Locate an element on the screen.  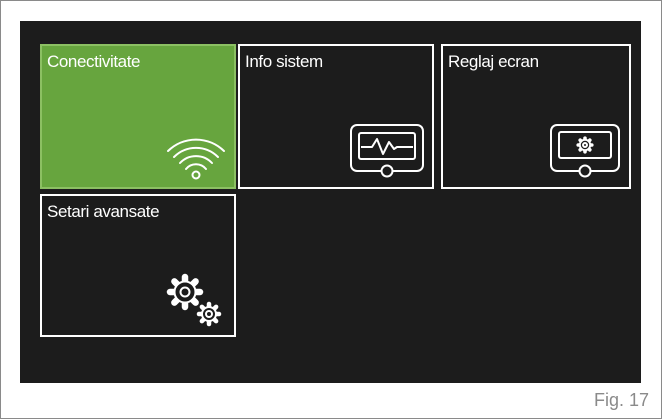
display-settings-icon is located at coordinates (585, 151).